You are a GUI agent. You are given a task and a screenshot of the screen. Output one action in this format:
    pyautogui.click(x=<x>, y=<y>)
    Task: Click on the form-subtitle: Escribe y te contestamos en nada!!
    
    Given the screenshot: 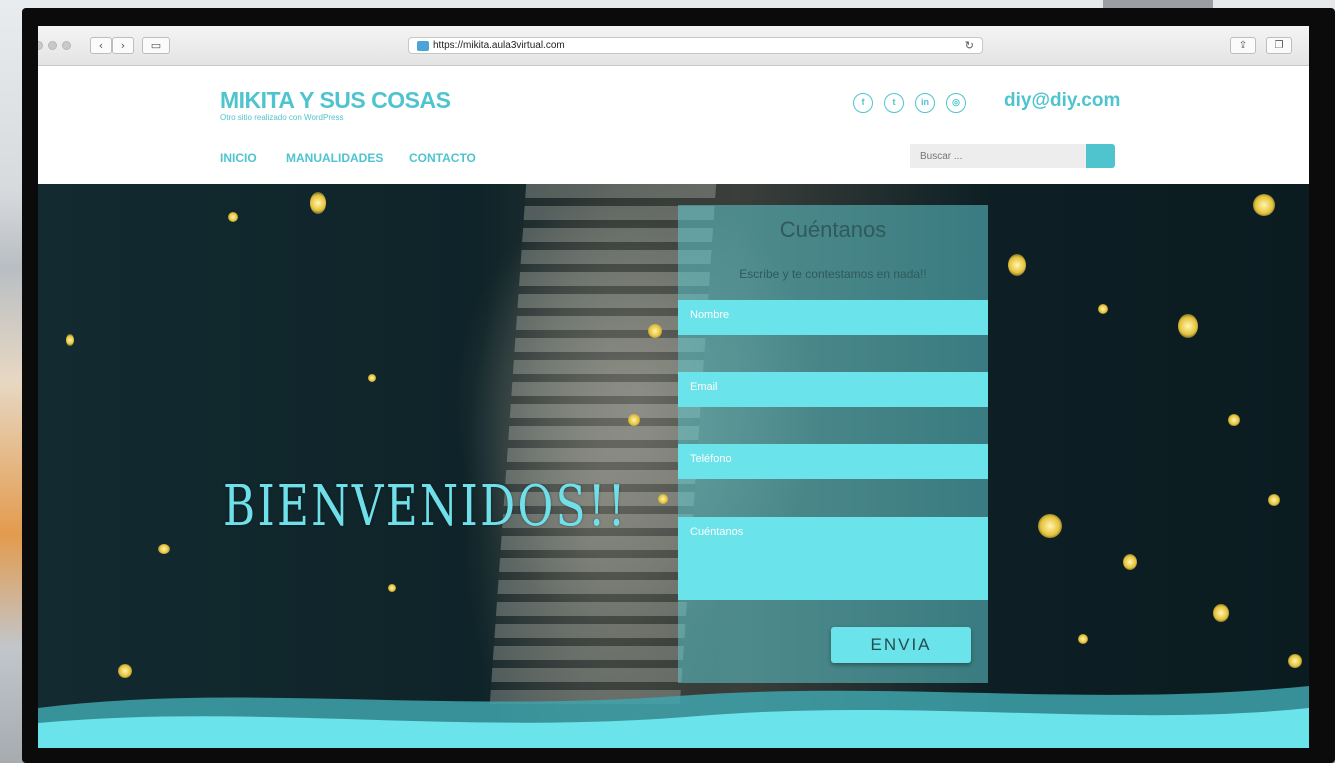 What is the action you would take?
    pyautogui.click(x=833, y=274)
    